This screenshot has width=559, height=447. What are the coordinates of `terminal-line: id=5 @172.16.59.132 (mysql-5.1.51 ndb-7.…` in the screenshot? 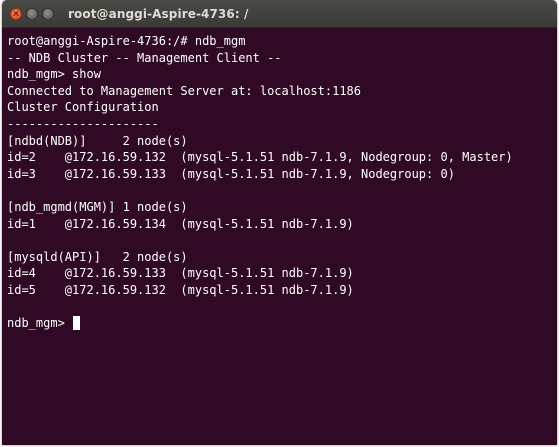 It's located at (180, 289).